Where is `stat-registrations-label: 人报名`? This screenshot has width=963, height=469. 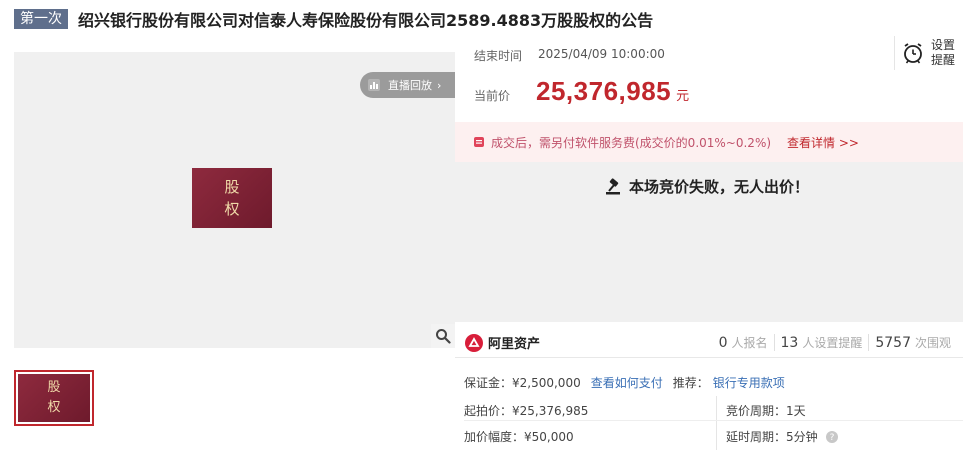
stat-registrations-label: 人报名 is located at coordinates (749, 343).